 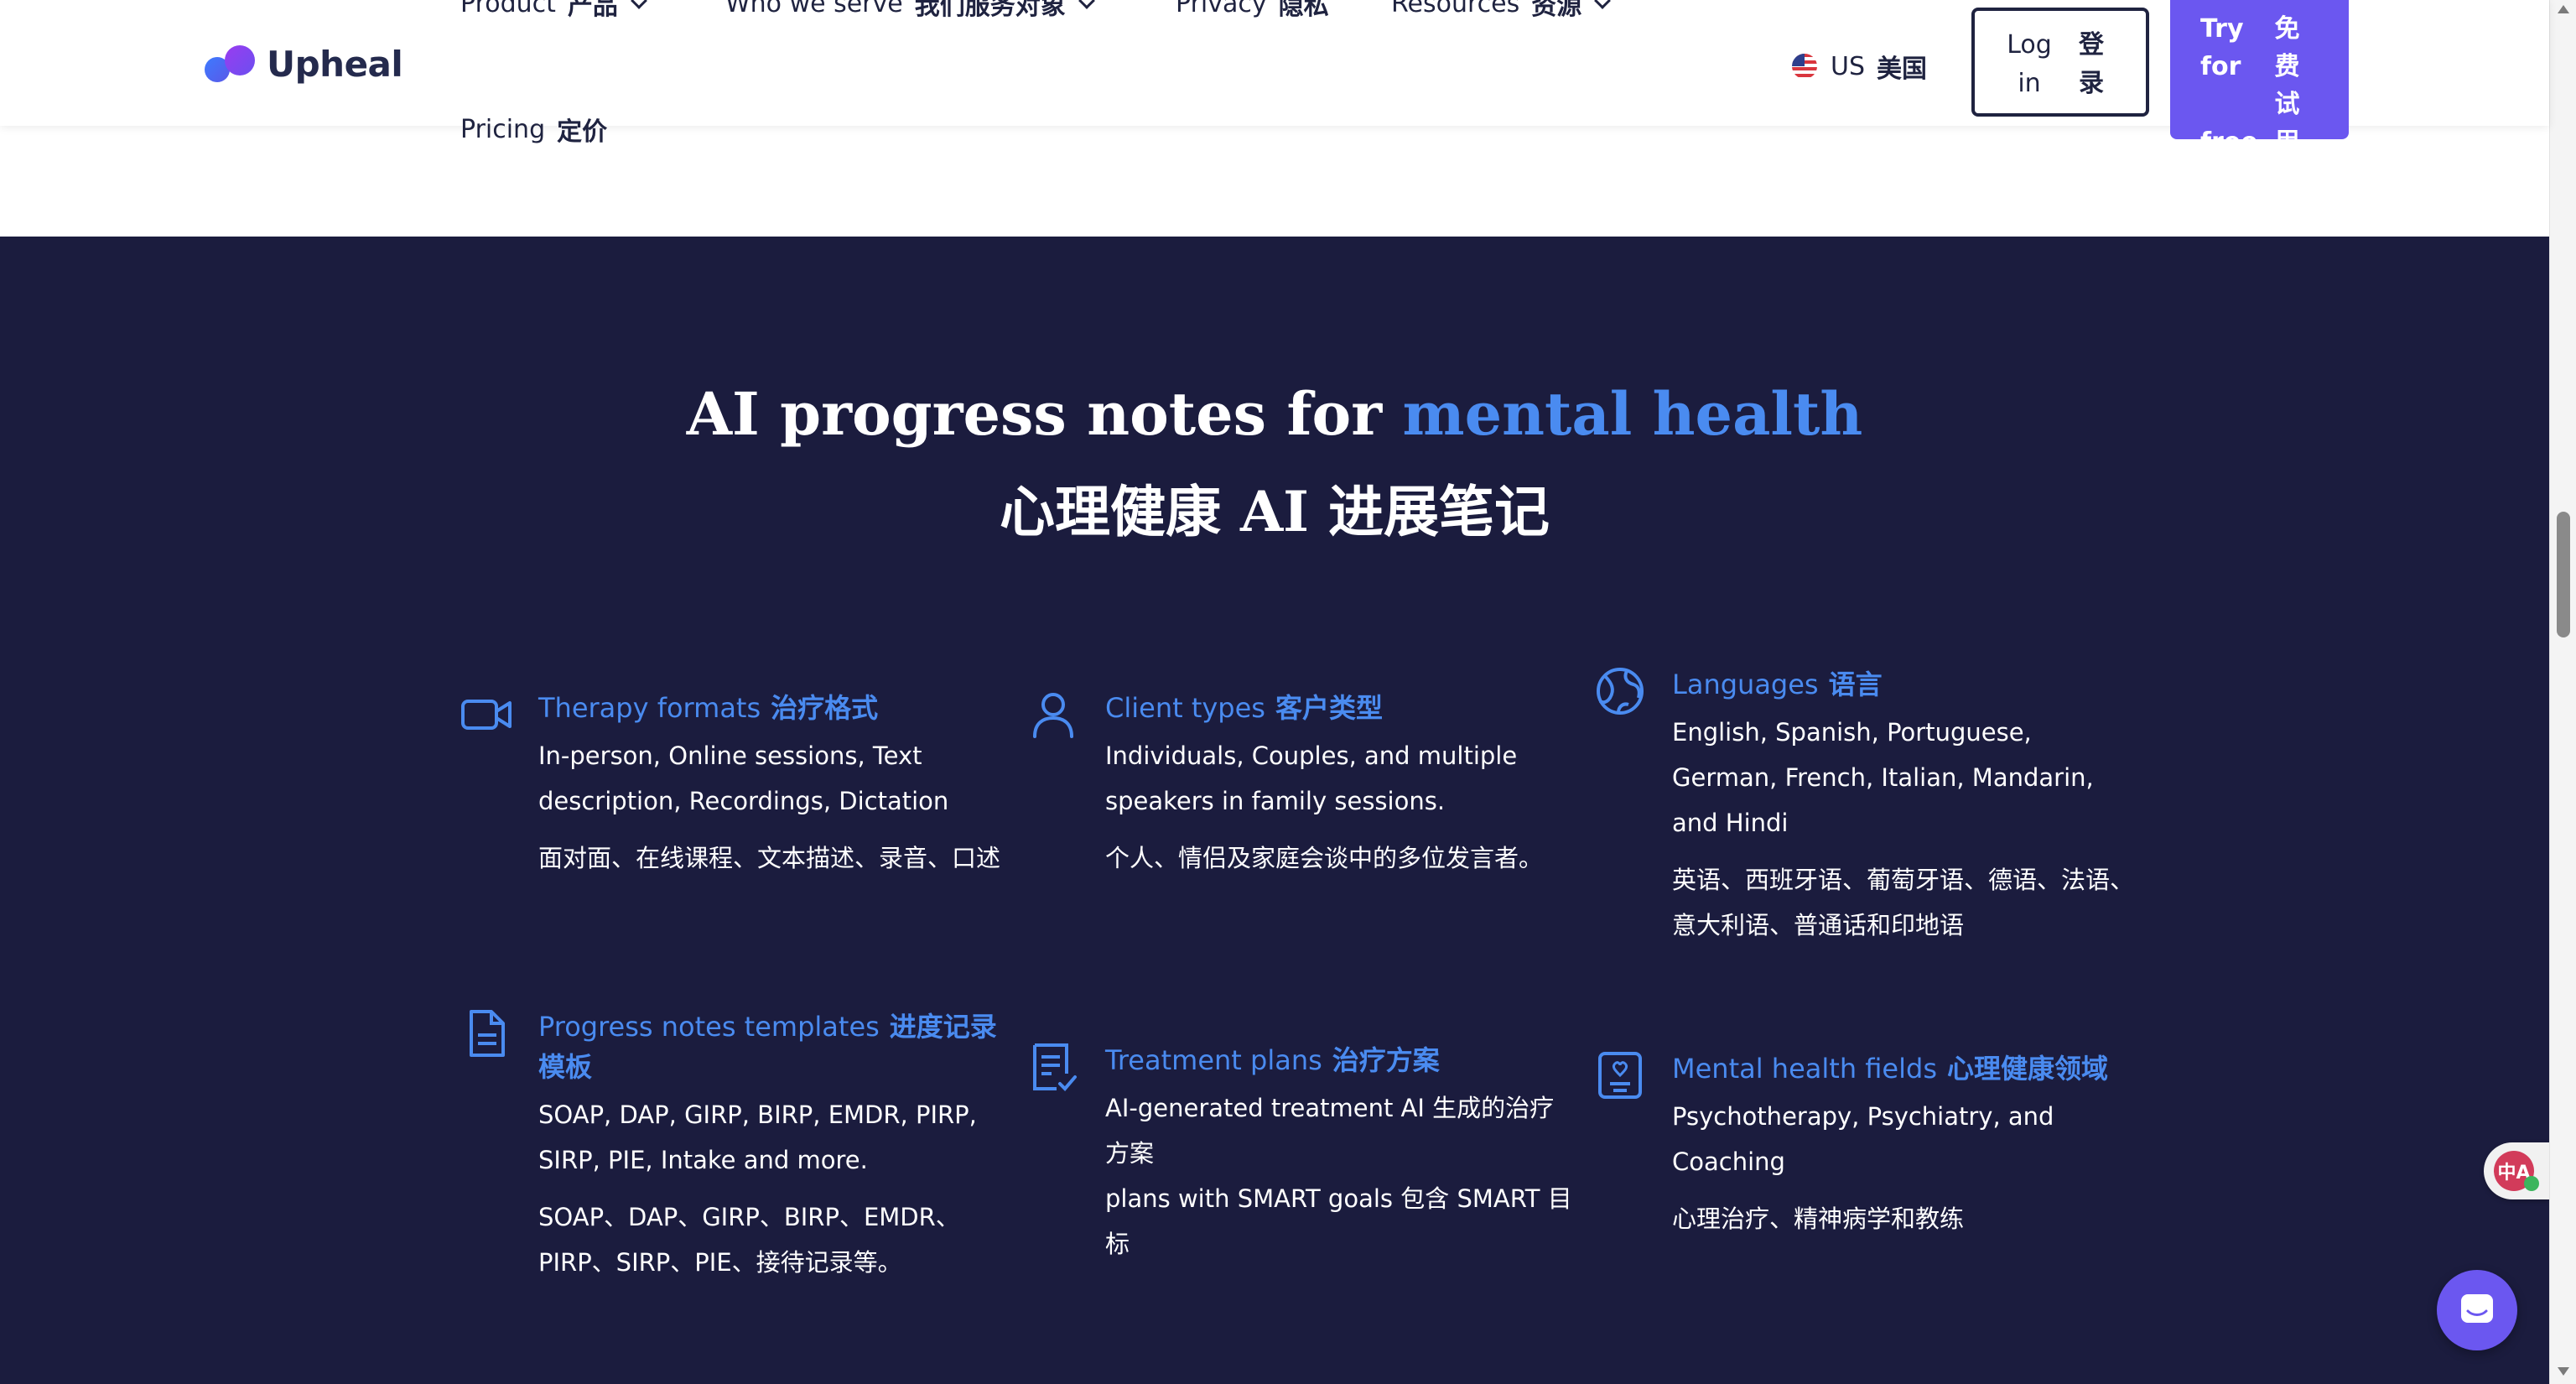 What do you see at coordinates (2531, 1183) in the screenshot?
I see `check-badge-icon` at bounding box center [2531, 1183].